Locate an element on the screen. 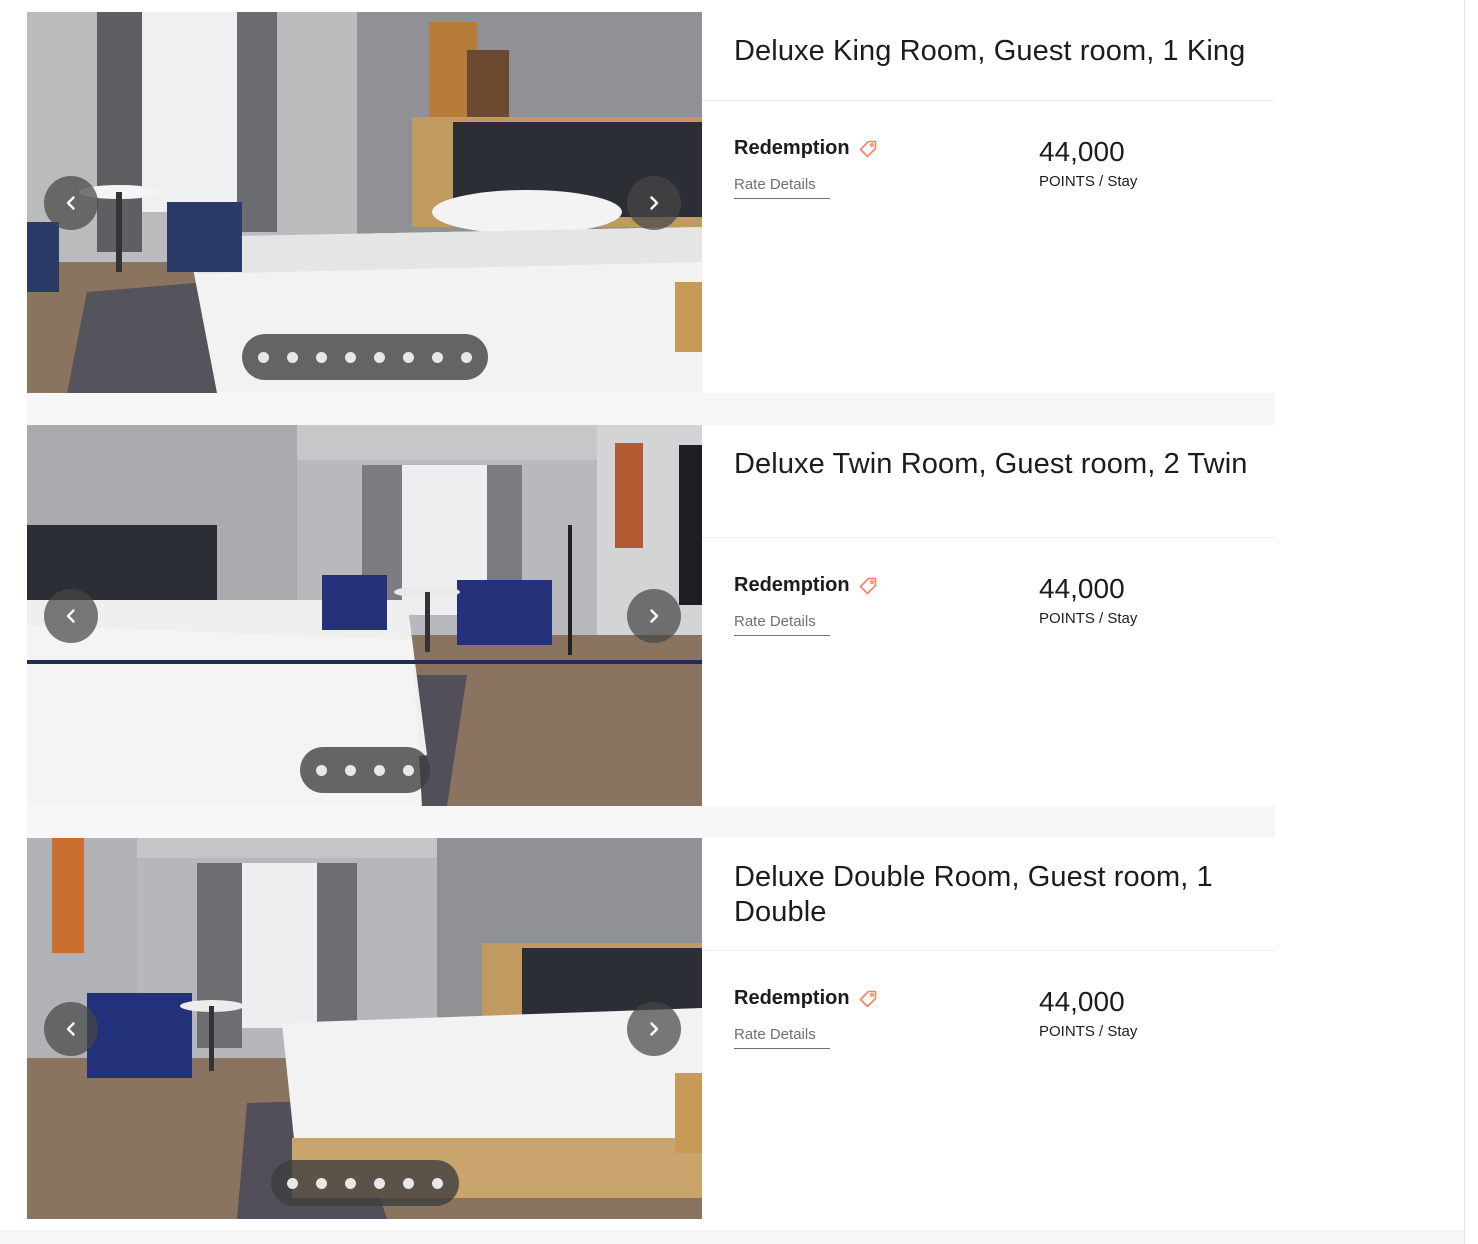 The height and width of the screenshot is (1244, 1478). room-title-section: Deluxe Double Room, Guest room, 1 Double is located at coordinates (988, 894).